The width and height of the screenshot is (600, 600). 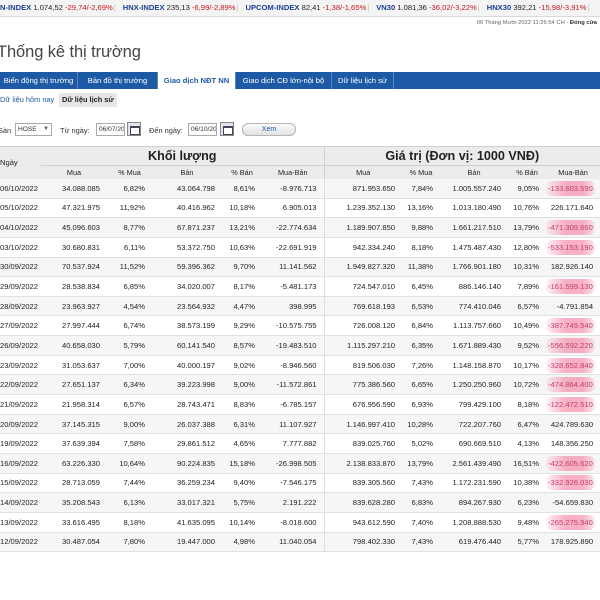 I want to click on datetime-text: 06 Tháng Mười 2022 11:26:54 CH -, so click(x=523, y=23).